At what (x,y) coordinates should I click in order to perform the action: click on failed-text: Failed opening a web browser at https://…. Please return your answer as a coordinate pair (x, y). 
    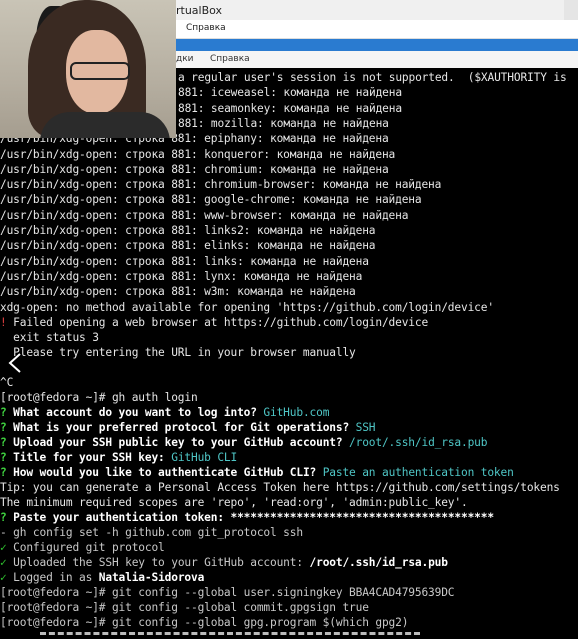
    Looking at the image, I should click on (217, 322).